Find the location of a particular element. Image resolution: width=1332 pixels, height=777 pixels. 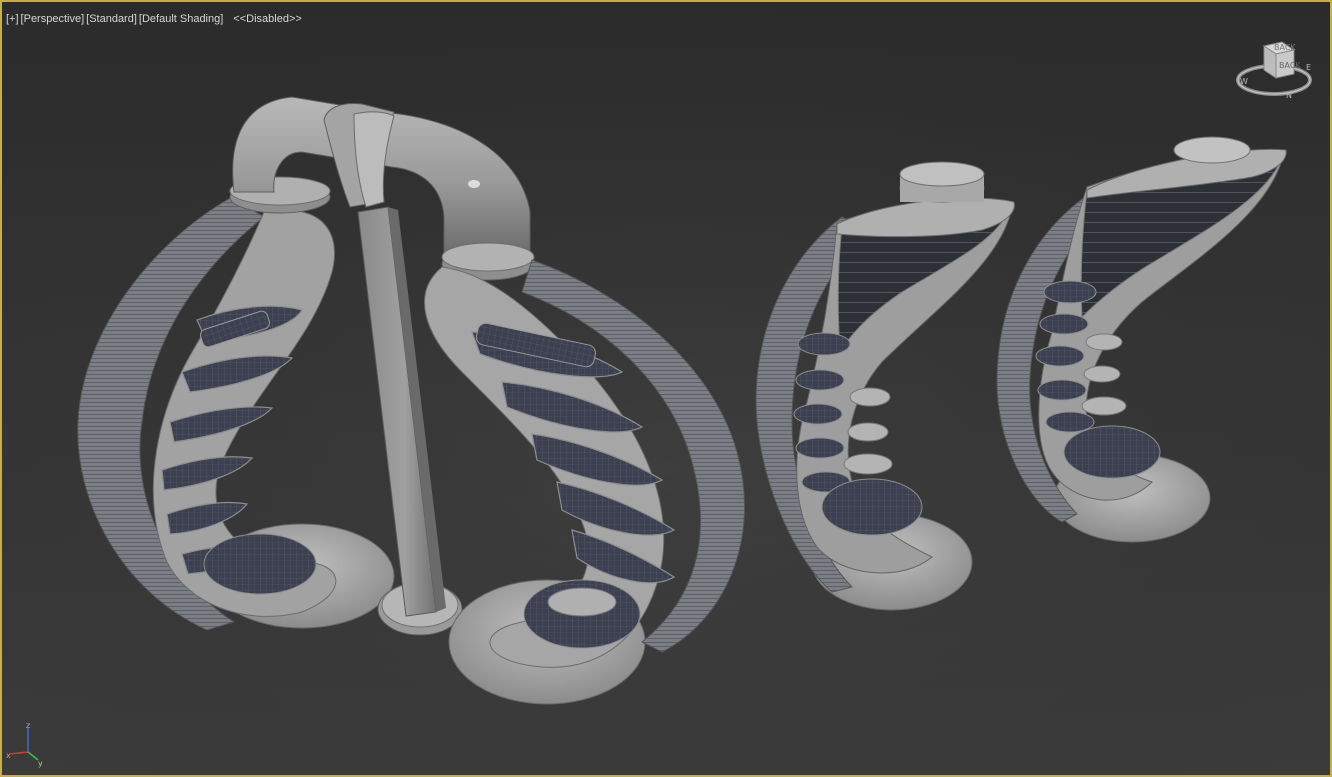

viewport-standard-menu: [Standard] is located at coordinates (111, 19).